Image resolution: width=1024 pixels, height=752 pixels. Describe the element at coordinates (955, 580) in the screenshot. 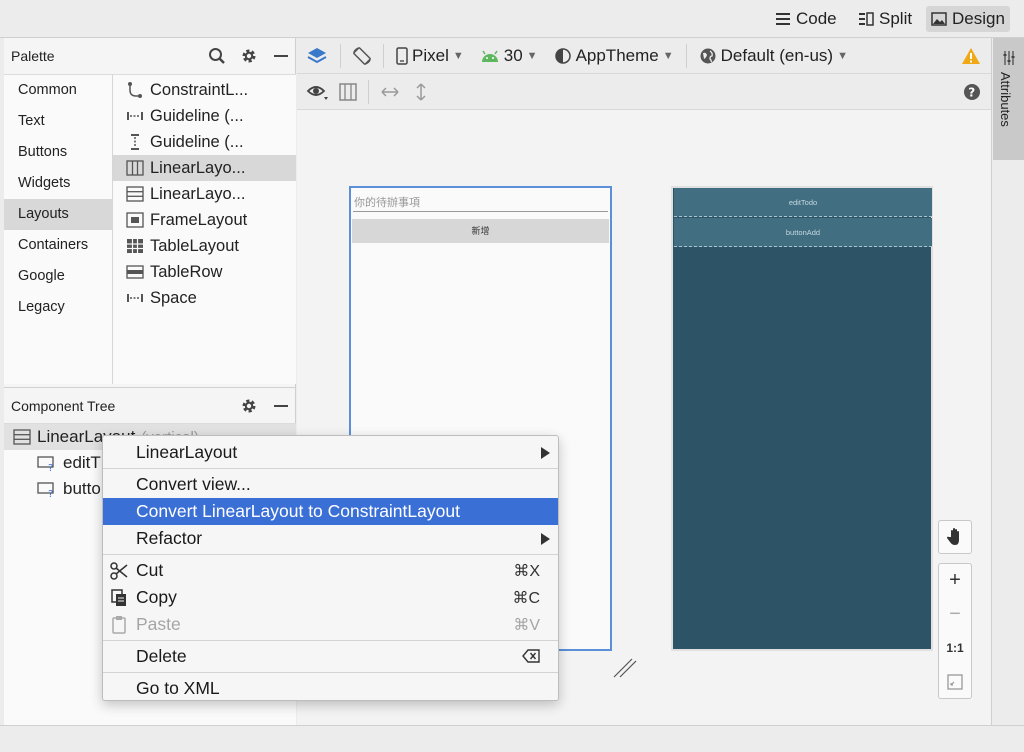

I see `zoom-in-button: +` at that location.